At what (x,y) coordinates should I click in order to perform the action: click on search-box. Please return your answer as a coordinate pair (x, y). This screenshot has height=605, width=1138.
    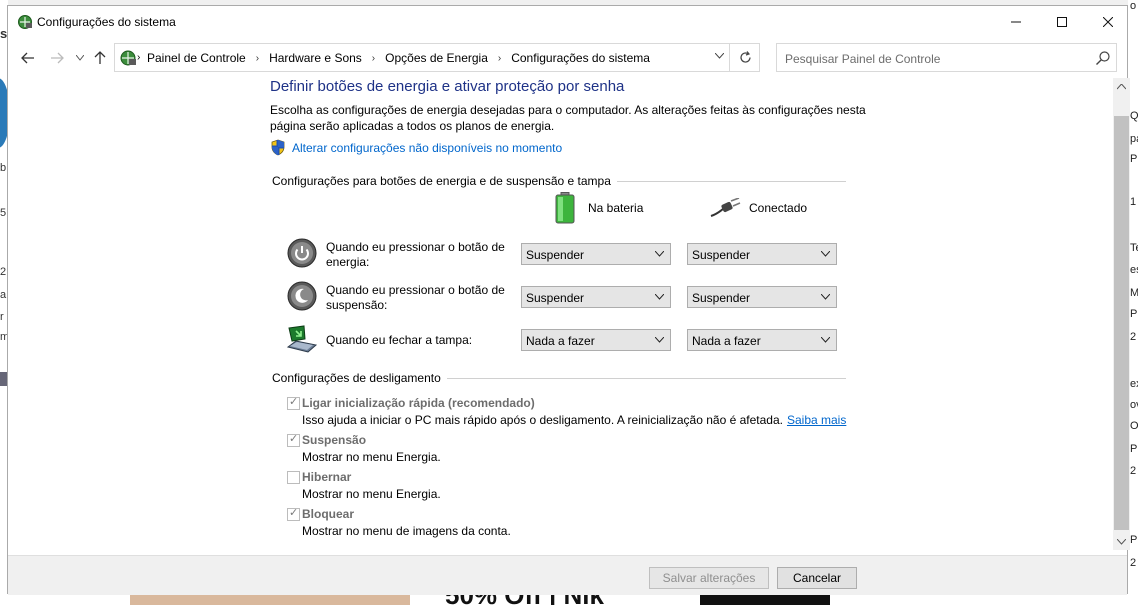
    Looking at the image, I should click on (946, 57).